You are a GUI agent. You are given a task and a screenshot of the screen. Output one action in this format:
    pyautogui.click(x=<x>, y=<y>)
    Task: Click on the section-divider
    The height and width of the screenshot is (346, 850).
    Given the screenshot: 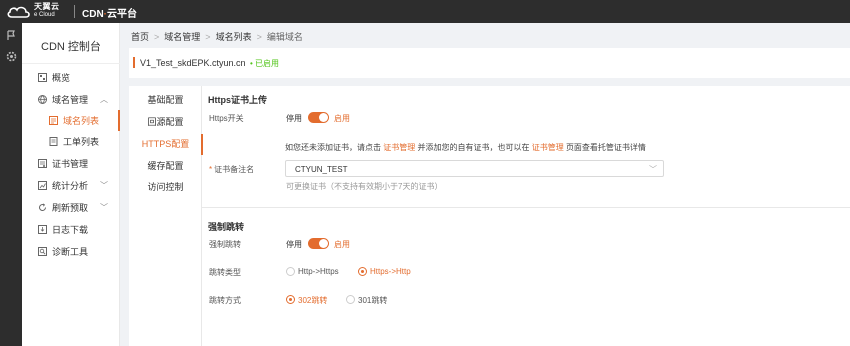 What is the action you would take?
    pyautogui.click(x=526, y=207)
    